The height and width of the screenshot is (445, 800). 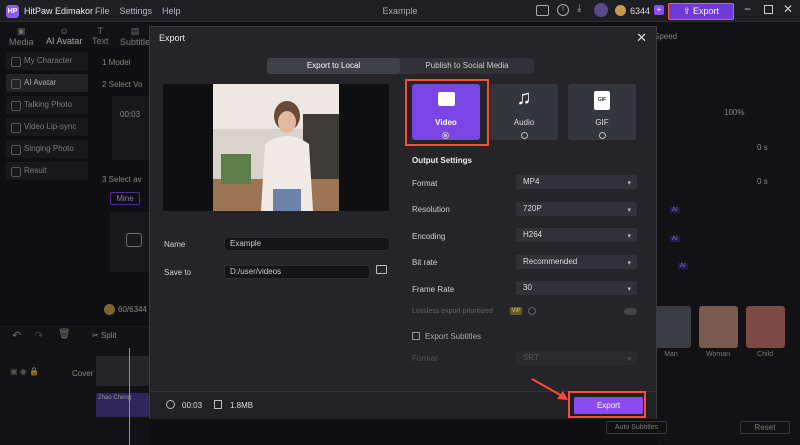 What do you see at coordinates (446, 122) in the screenshot?
I see `type-video-label: Video` at bounding box center [446, 122].